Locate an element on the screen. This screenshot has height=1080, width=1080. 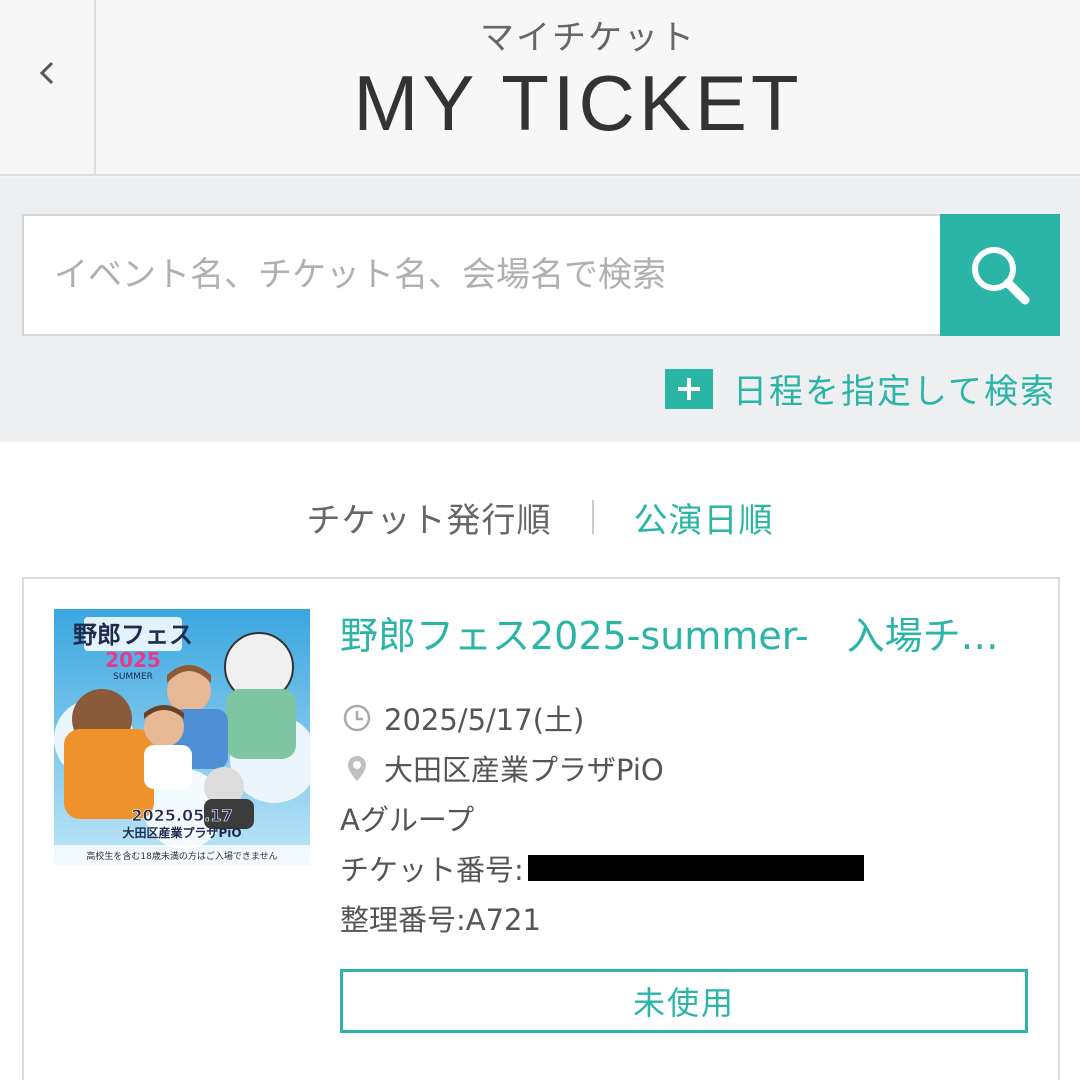
sort-by-issue: チケット発行順 is located at coordinates (429, 517).